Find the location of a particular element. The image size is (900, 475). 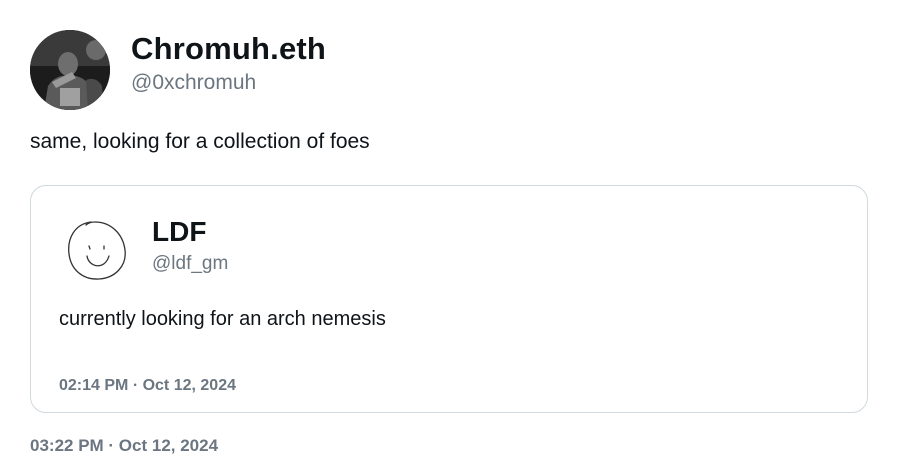

quoted-tweet-timestamp: 02:14 PM · Oct 12, 2024 is located at coordinates (147, 386).